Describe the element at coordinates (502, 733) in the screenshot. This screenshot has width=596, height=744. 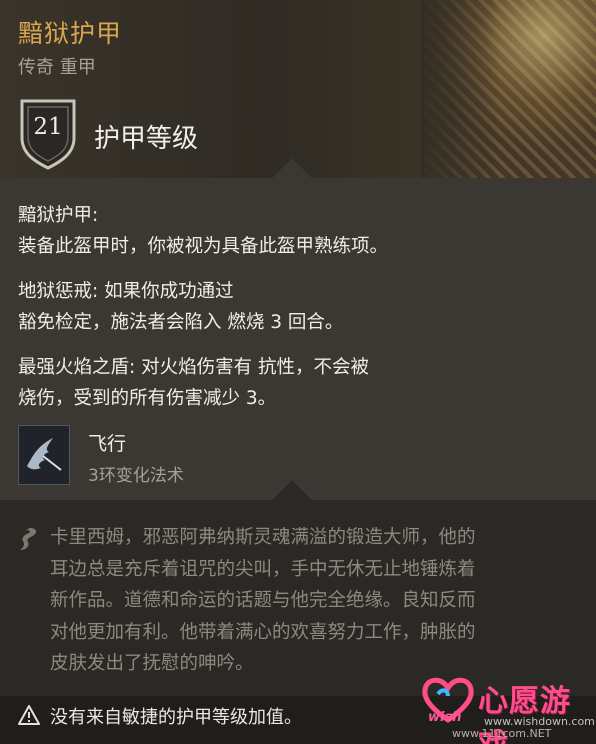
I see `watermark-url-secondary: www.111com.NET` at that location.